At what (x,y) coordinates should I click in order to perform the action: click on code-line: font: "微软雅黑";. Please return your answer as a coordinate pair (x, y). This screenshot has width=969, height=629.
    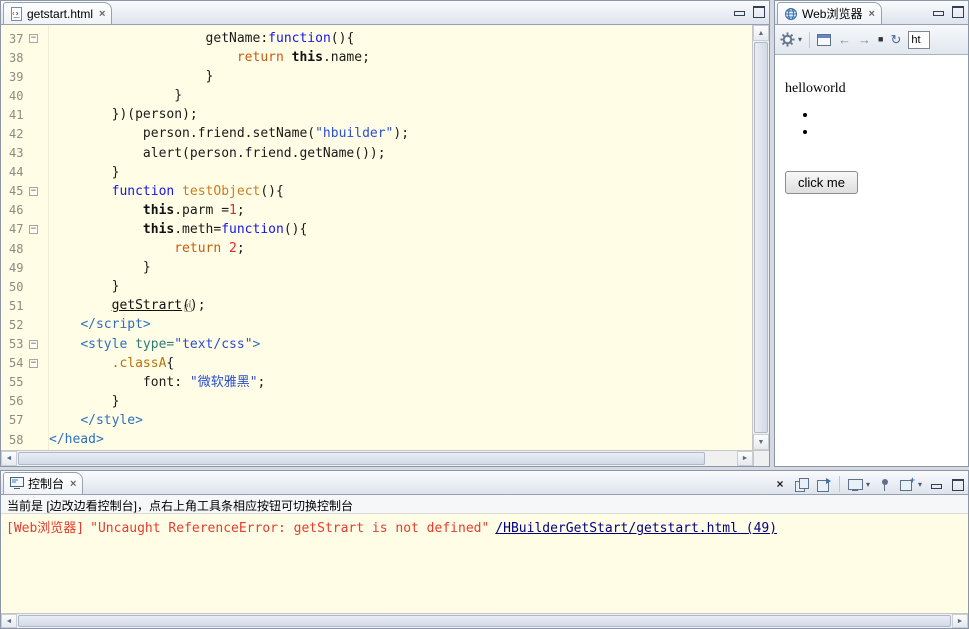
    Looking at the image, I should click on (400, 382).